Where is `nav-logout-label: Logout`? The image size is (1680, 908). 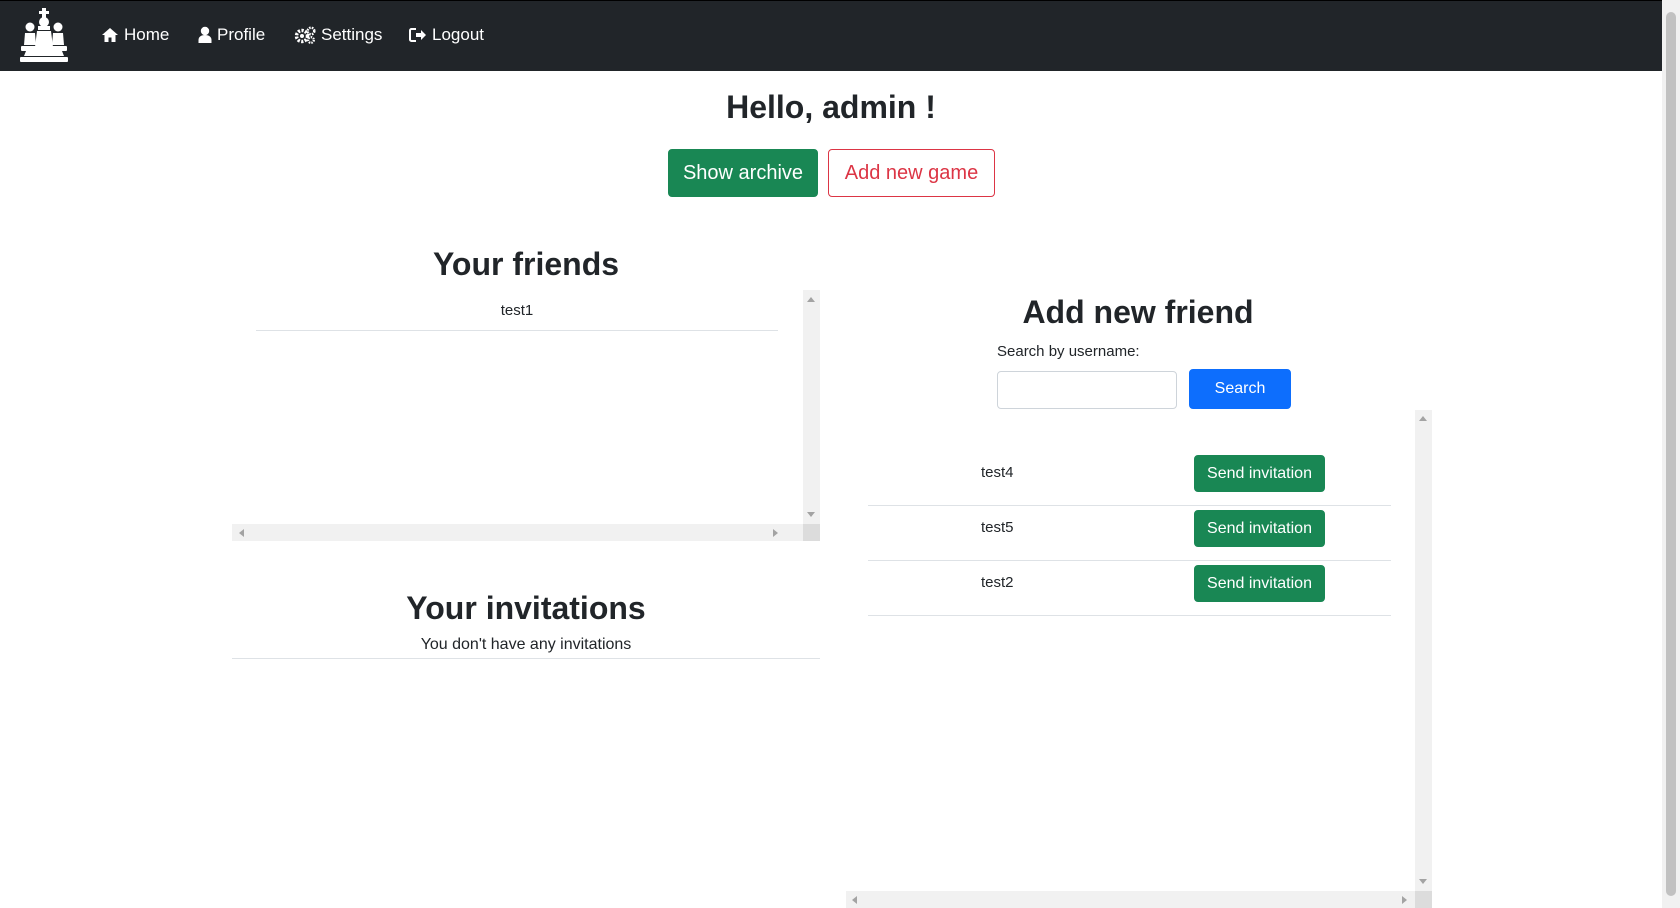
nav-logout-label: Logout is located at coordinates (458, 34).